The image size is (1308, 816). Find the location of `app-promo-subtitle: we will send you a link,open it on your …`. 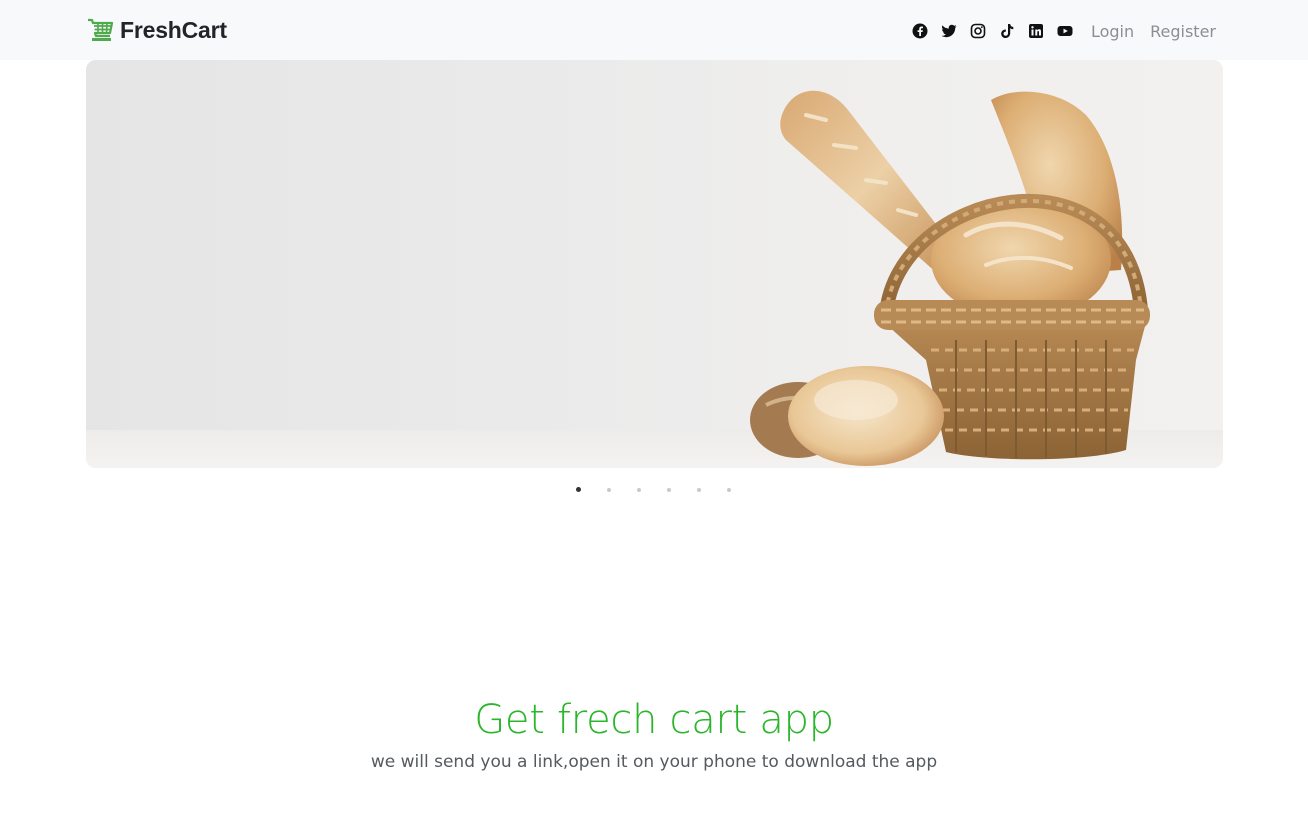

app-promo-subtitle: we will send you a link,open it on your … is located at coordinates (654, 762).